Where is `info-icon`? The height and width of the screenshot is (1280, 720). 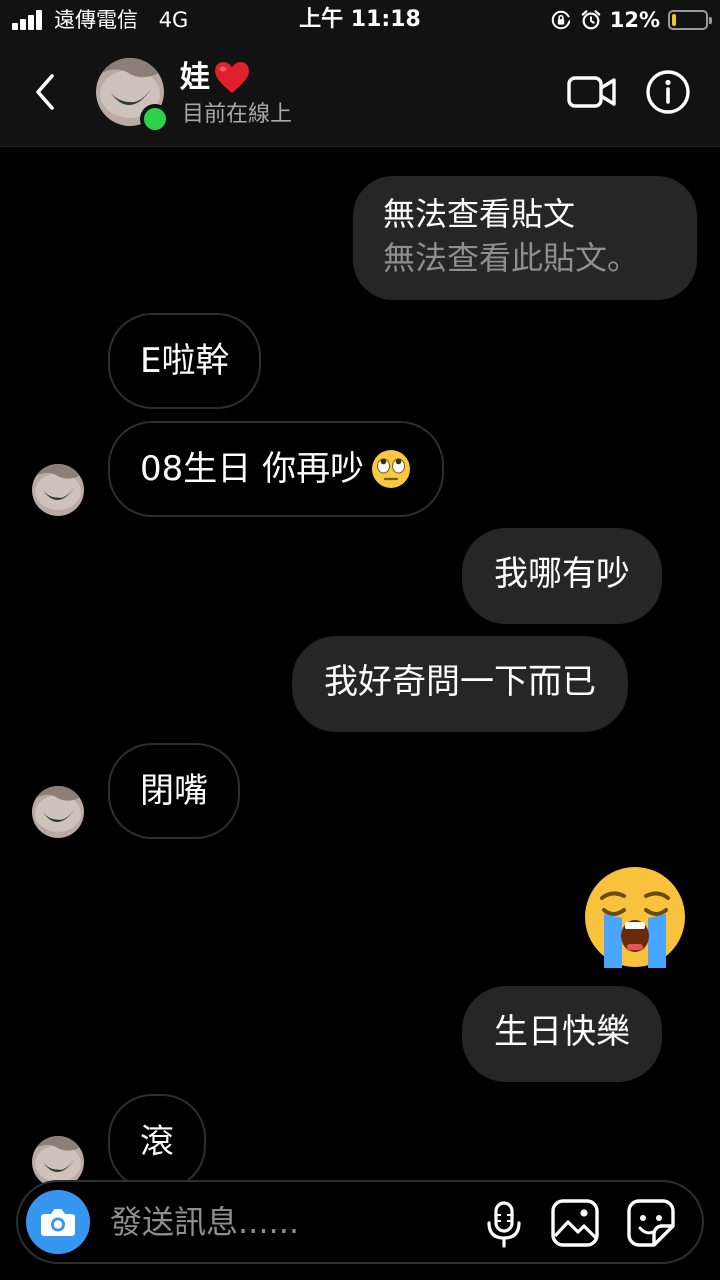 info-icon is located at coordinates (668, 92).